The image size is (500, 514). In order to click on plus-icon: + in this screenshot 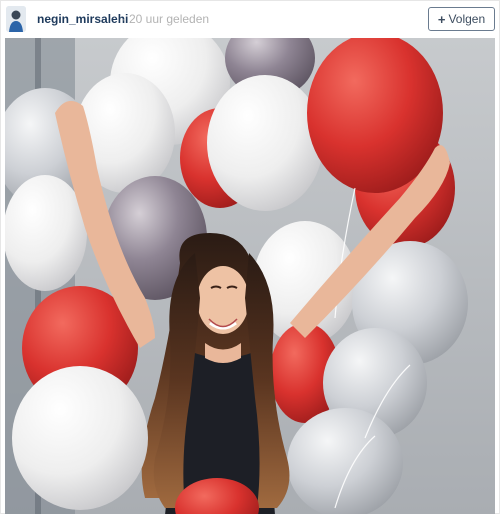, I will do `click(441, 19)`.